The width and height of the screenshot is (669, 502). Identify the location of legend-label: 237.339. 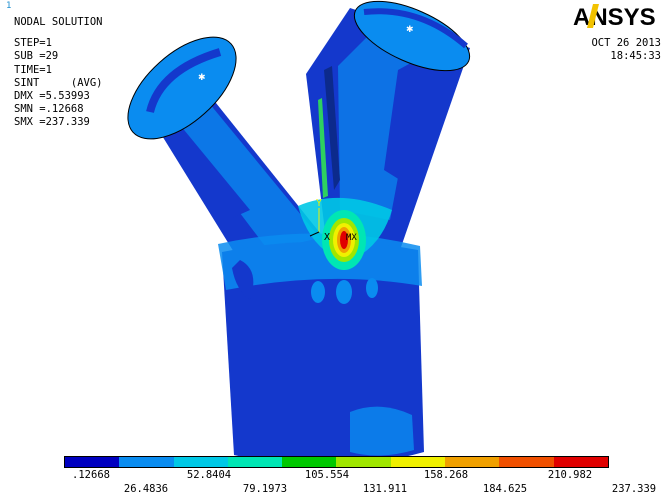
(634, 489).